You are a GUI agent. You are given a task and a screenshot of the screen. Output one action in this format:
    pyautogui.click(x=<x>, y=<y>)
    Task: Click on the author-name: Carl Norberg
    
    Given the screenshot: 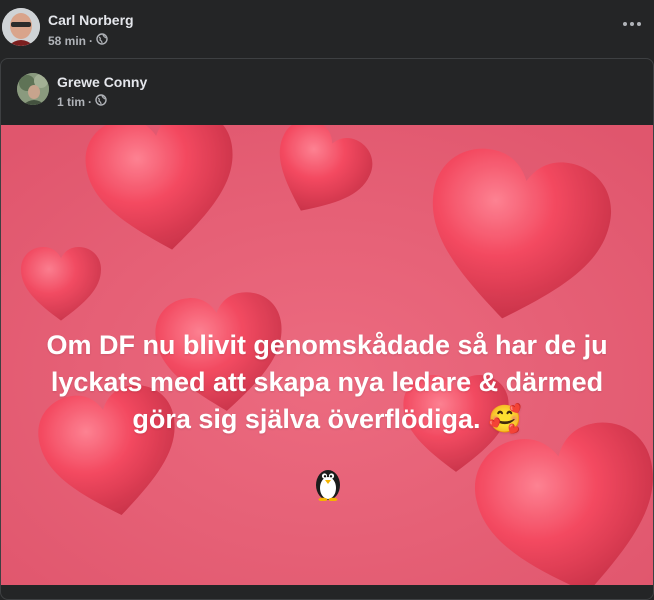 What is the action you would take?
    pyautogui.click(x=91, y=20)
    